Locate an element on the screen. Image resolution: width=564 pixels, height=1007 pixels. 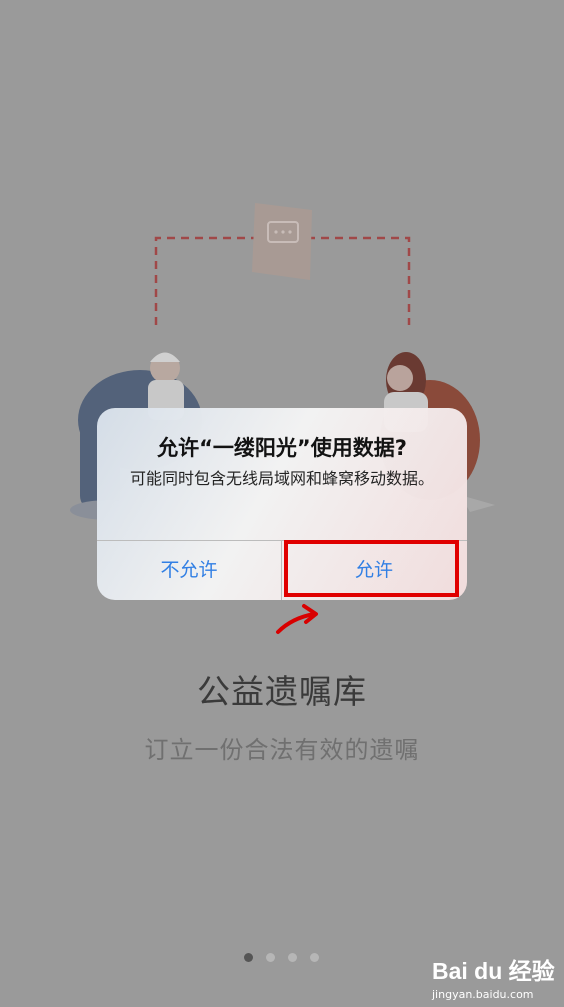
highlight-annotation-box is located at coordinates (371, 568).